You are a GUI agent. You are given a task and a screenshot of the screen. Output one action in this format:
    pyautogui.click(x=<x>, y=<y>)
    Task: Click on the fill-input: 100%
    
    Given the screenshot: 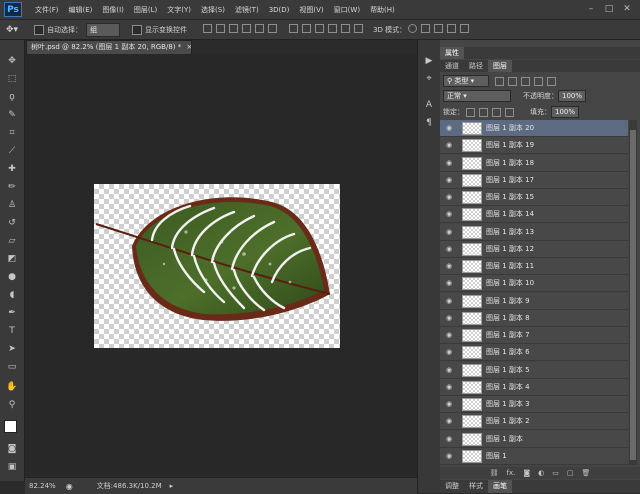 What is the action you would take?
    pyautogui.click(x=565, y=112)
    